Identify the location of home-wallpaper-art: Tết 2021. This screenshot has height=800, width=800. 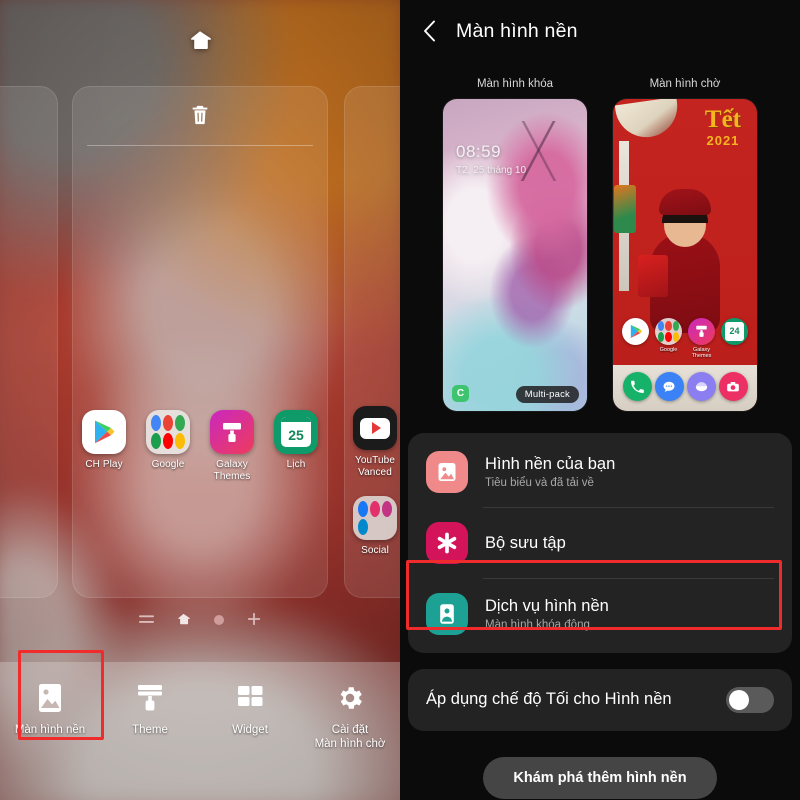
(685, 255).